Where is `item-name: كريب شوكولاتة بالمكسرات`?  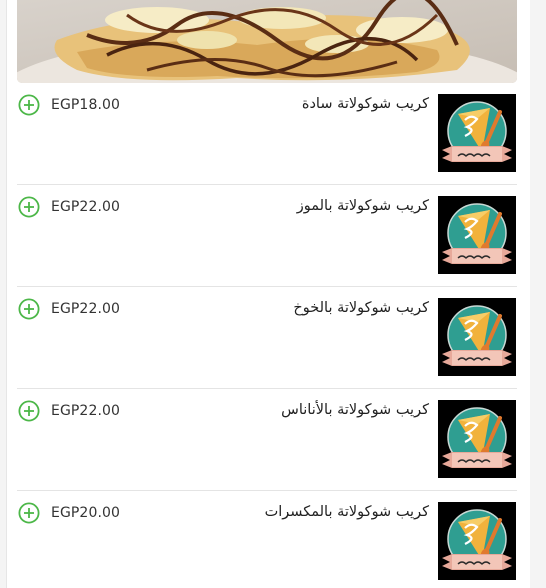
item-name: كريب شوكولاتة بالمكسرات is located at coordinates (347, 512).